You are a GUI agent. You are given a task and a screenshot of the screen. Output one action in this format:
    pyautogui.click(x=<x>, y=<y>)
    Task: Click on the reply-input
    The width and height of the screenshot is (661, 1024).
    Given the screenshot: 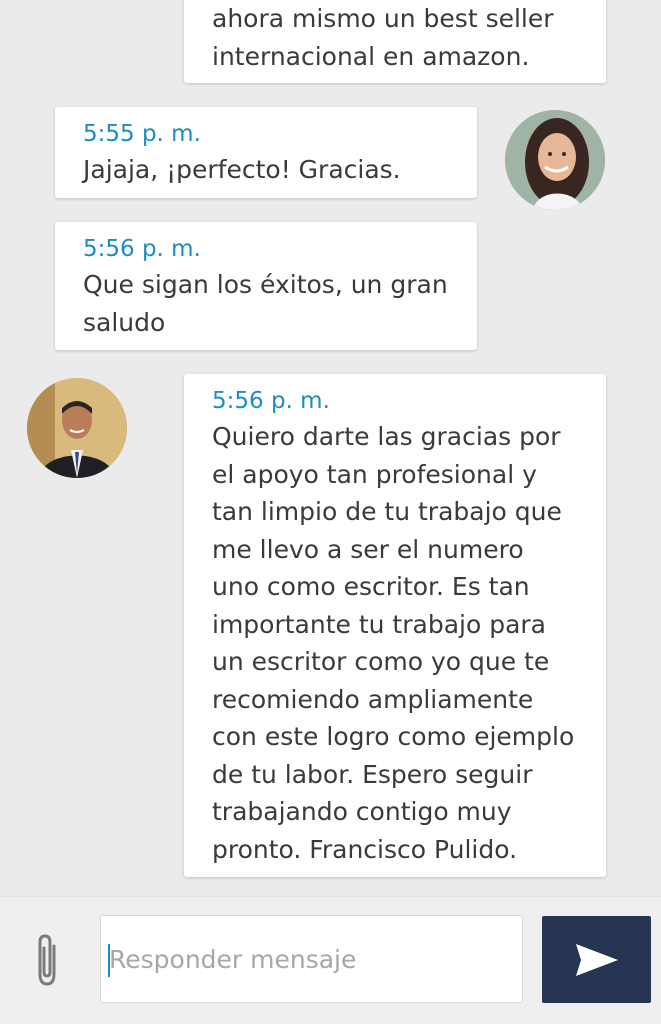 What is the action you would take?
    pyautogui.click(x=311, y=959)
    